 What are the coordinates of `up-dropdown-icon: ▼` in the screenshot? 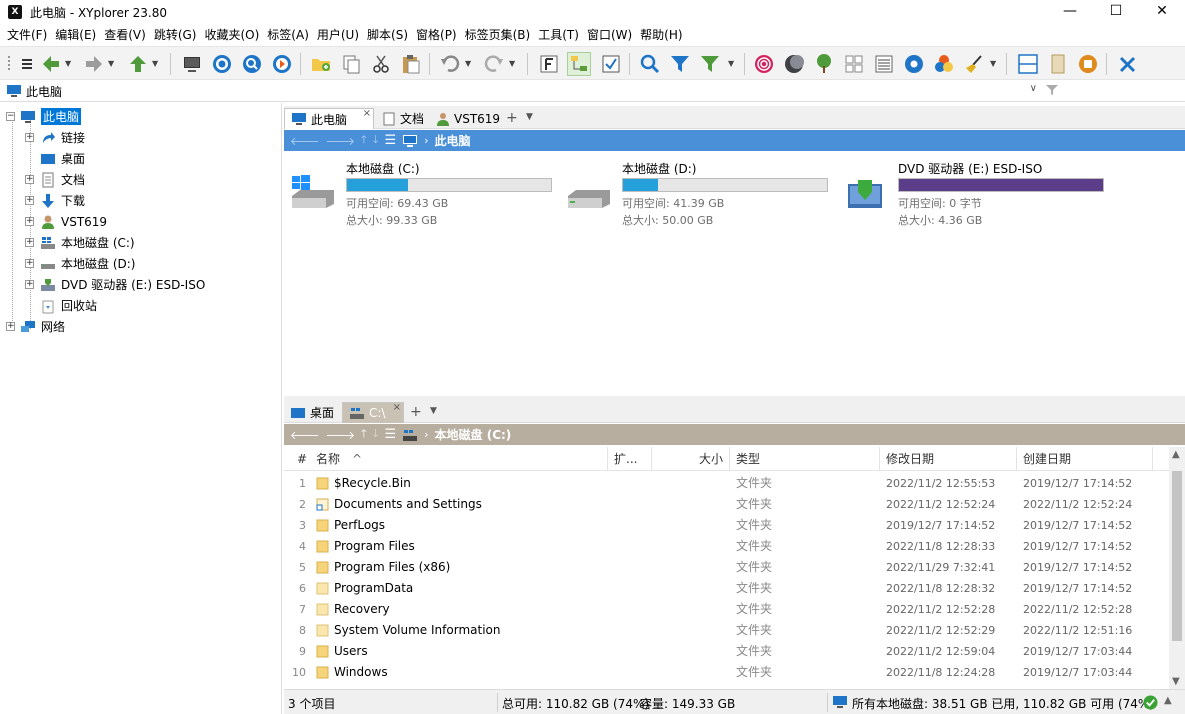 It's located at (155, 63).